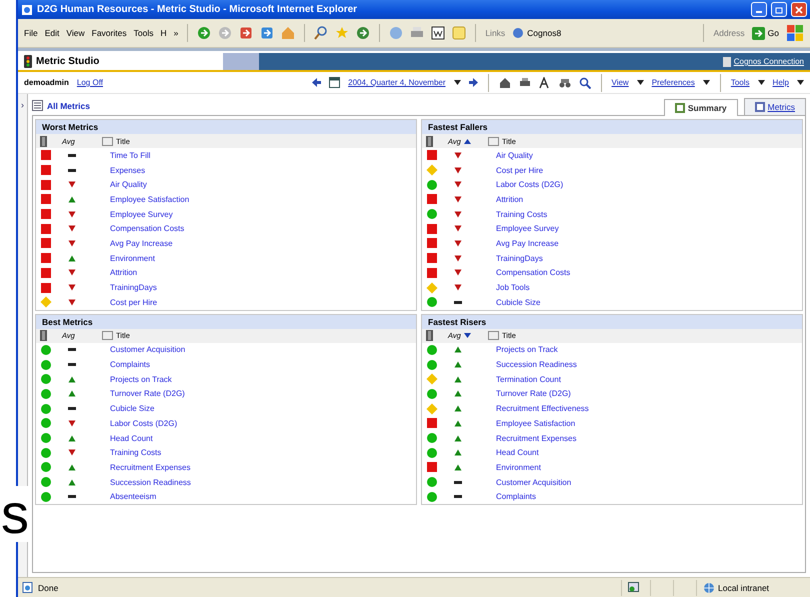 This screenshot has width=810, height=597. What do you see at coordinates (673, 82) in the screenshot?
I see `menu-link: Preferences` at bounding box center [673, 82].